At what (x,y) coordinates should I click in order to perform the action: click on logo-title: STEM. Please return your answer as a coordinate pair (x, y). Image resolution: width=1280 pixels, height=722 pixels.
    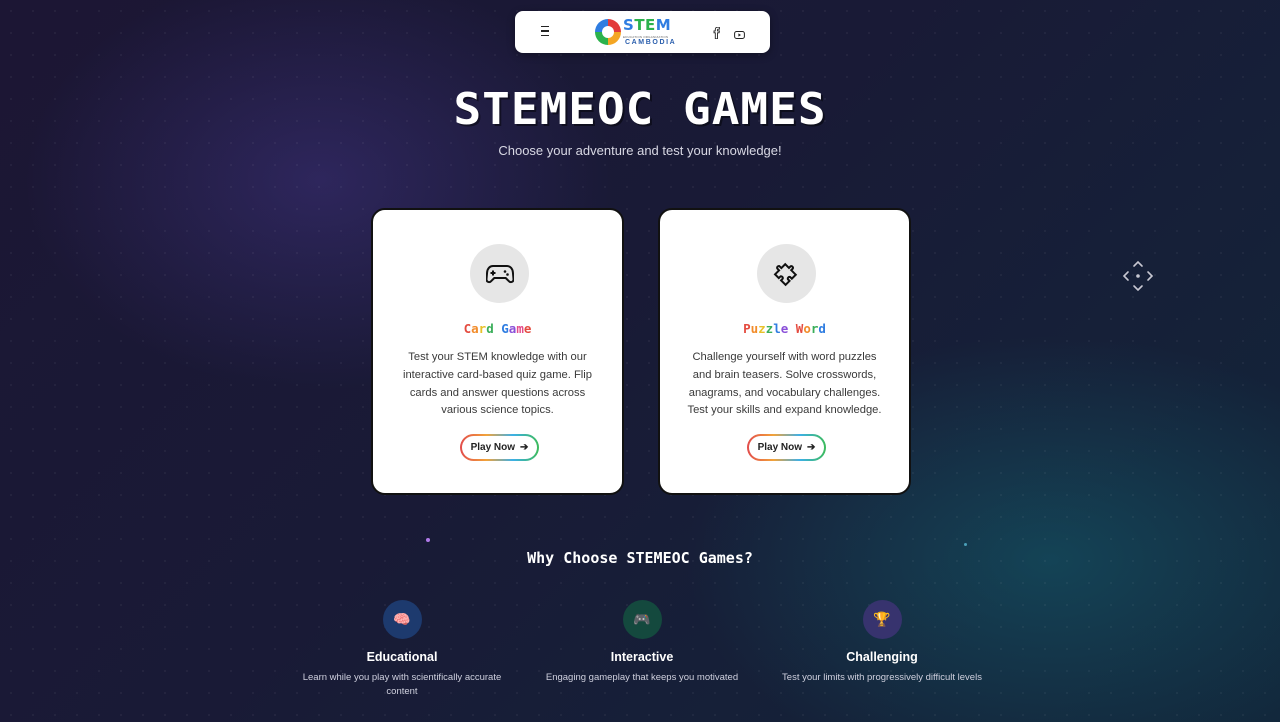
    Looking at the image, I should click on (647, 25).